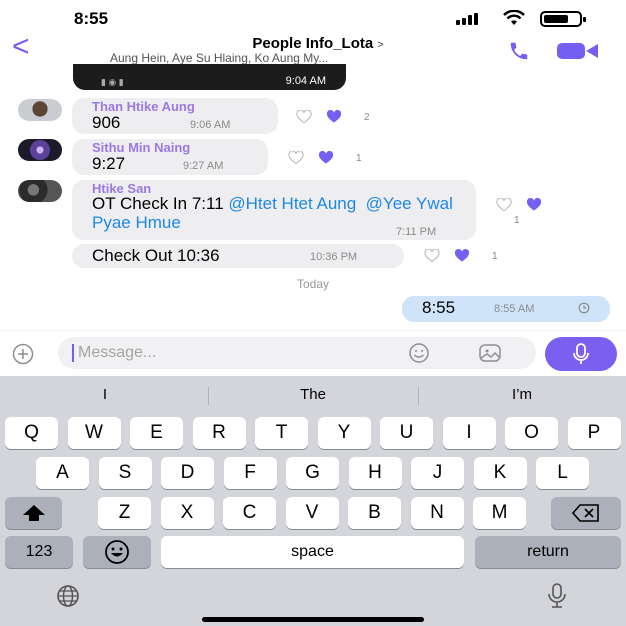 This screenshot has width=626, height=626. What do you see at coordinates (469, 433) in the screenshot?
I see `key-i: I` at bounding box center [469, 433].